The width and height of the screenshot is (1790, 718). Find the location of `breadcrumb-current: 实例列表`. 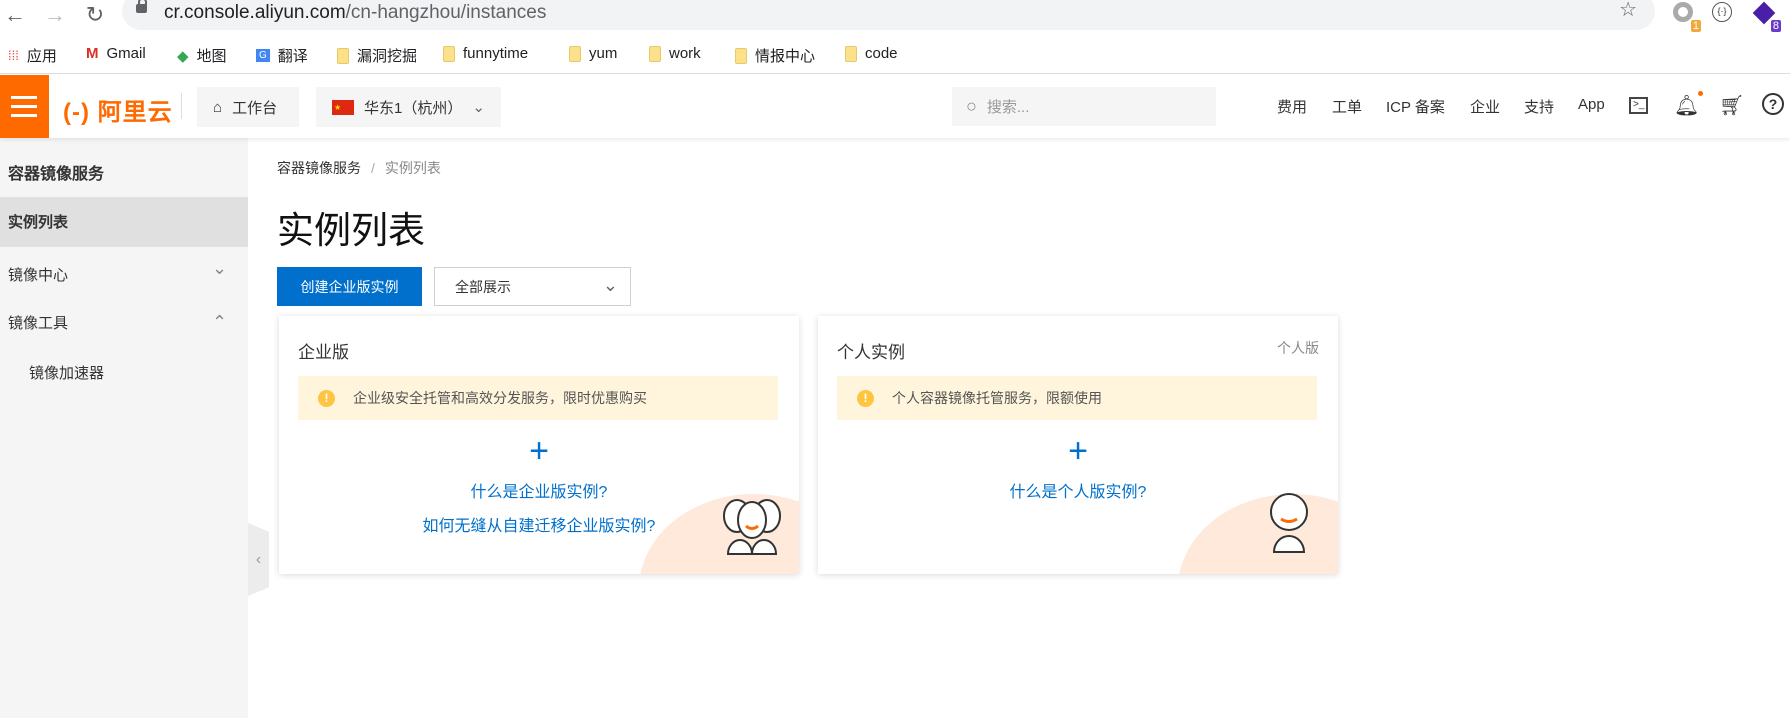

breadcrumb-current: 实例列表 is located at coordinates (412, 168).